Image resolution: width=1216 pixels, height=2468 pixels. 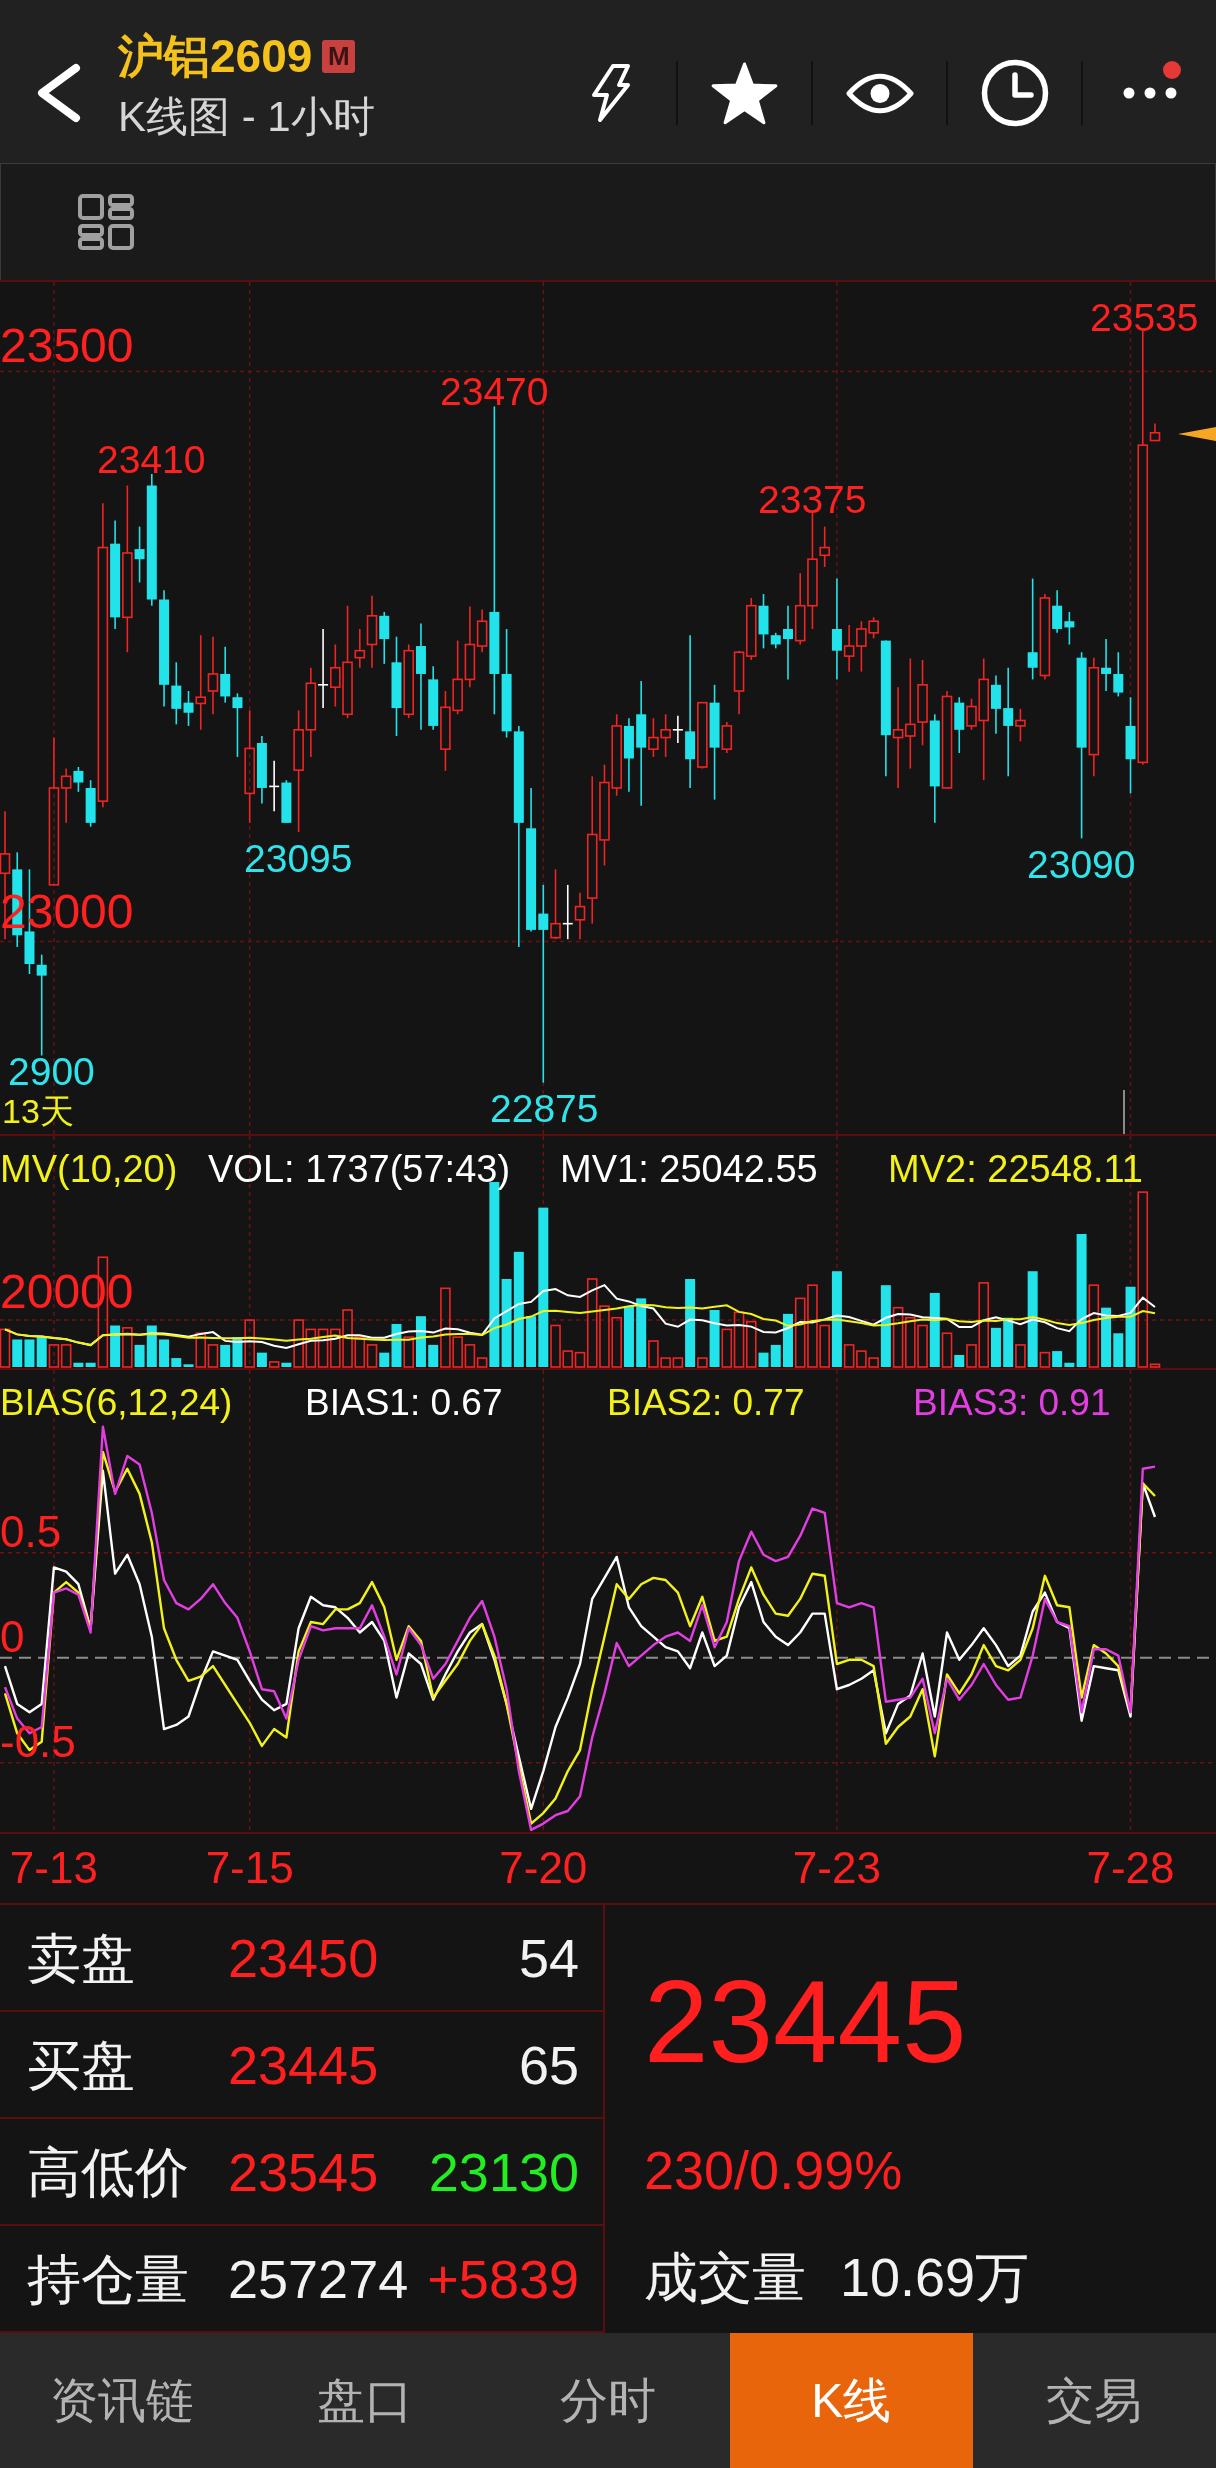 I want to click on instrument-title: 沪铝2609, so click(x=215, y=56).